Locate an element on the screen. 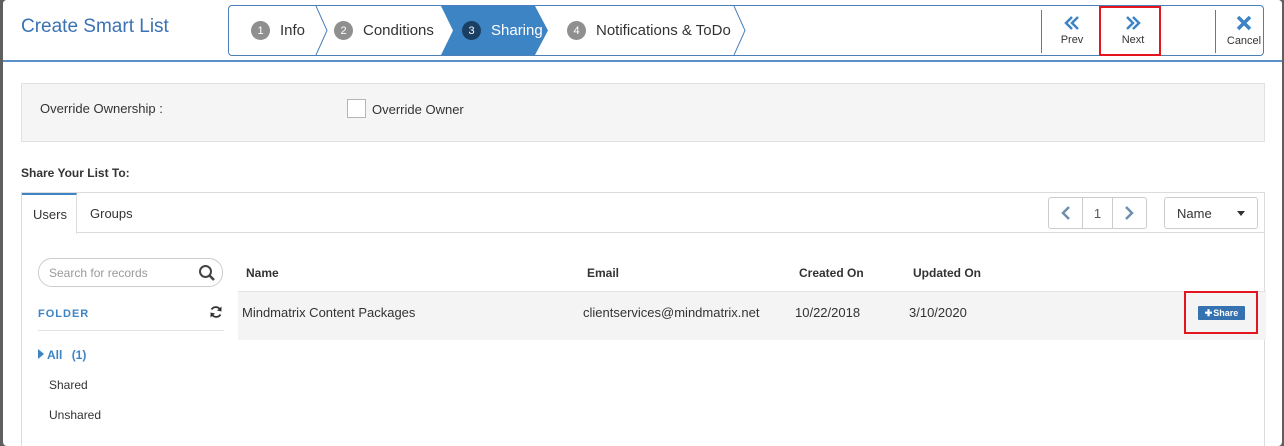 The height and width of the screenshot is (446, 1284). folder-label: All is located at coordinates (55, 355).